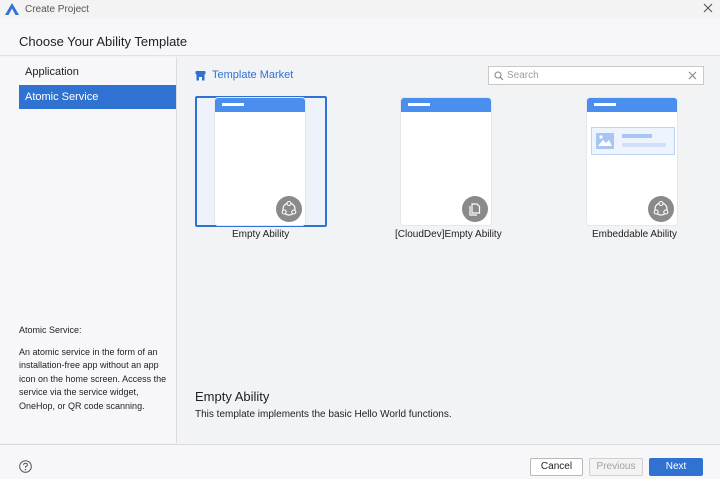 This screenshot has width=720, height=479. I want to click on close-icon, so click(708, 8).